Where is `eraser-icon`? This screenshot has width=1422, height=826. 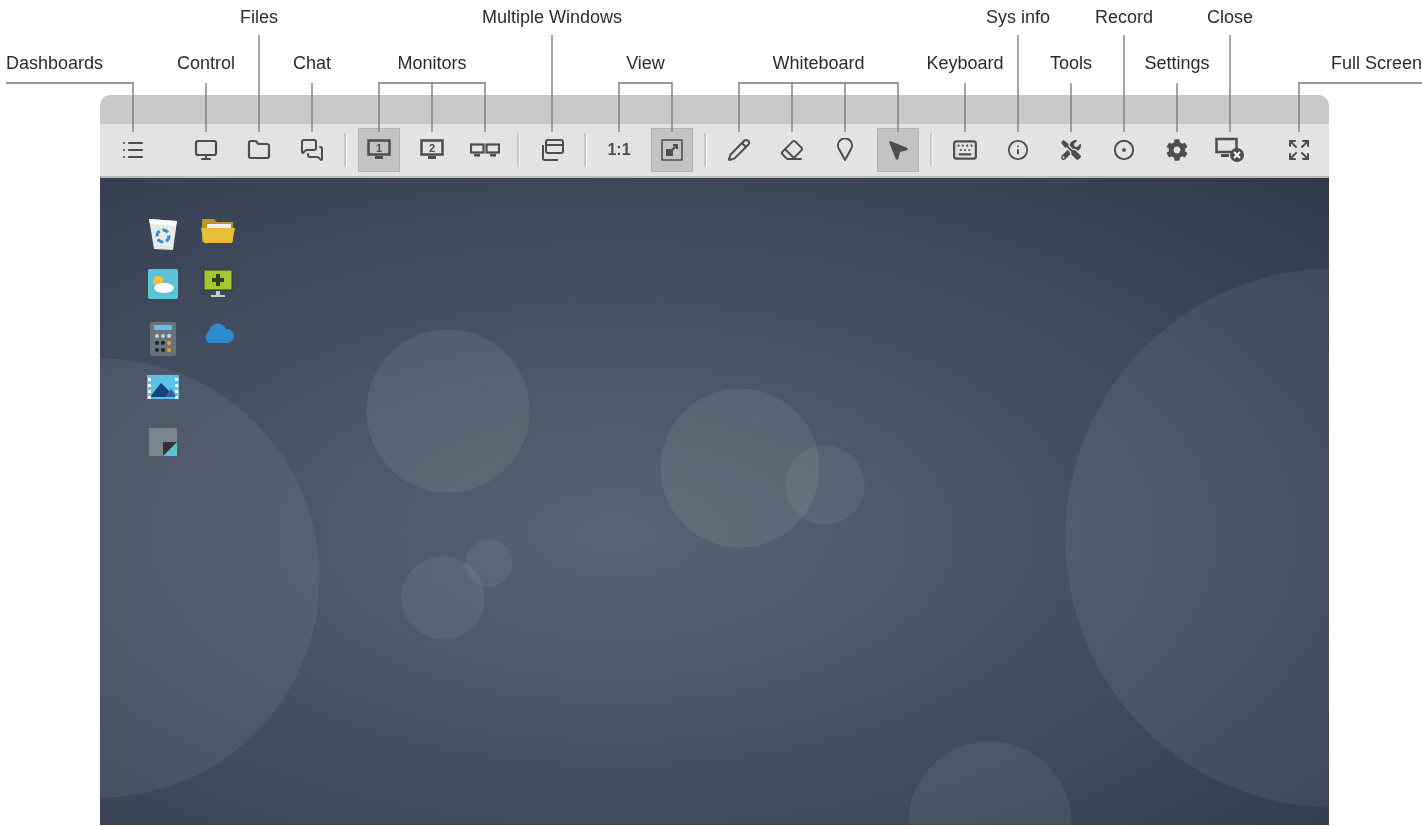
eraser-icon is located at coordinates (792, 150).